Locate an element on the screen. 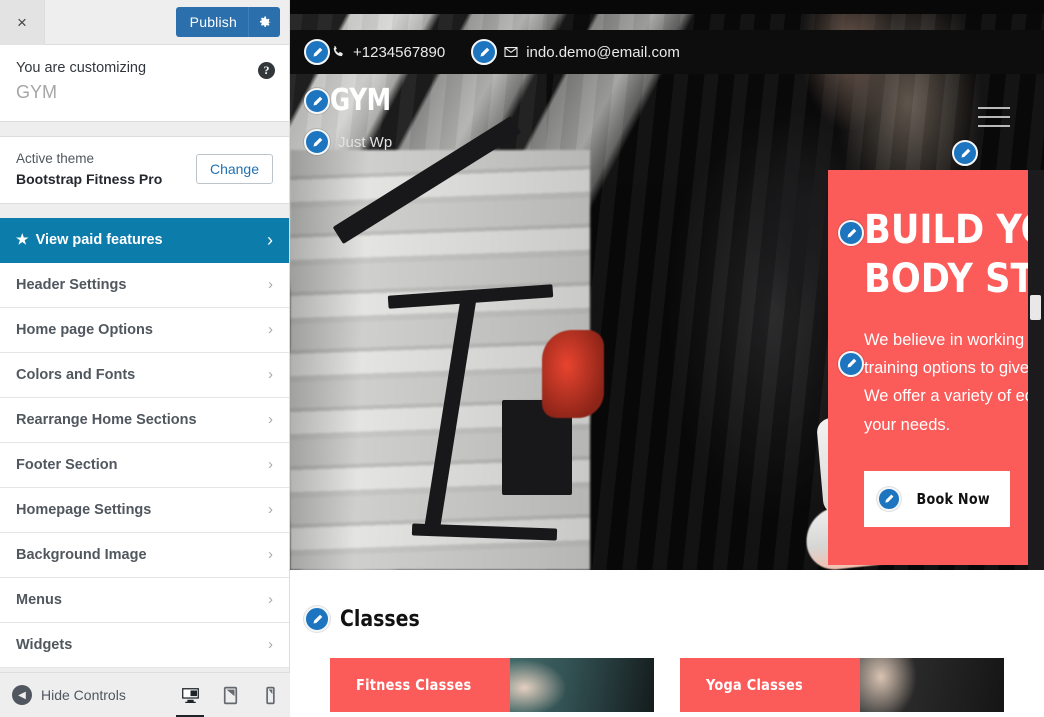 Image resolution: width=1044 pixels, height=717 pixels. mobile-icon is located at coordinates (270, 695).